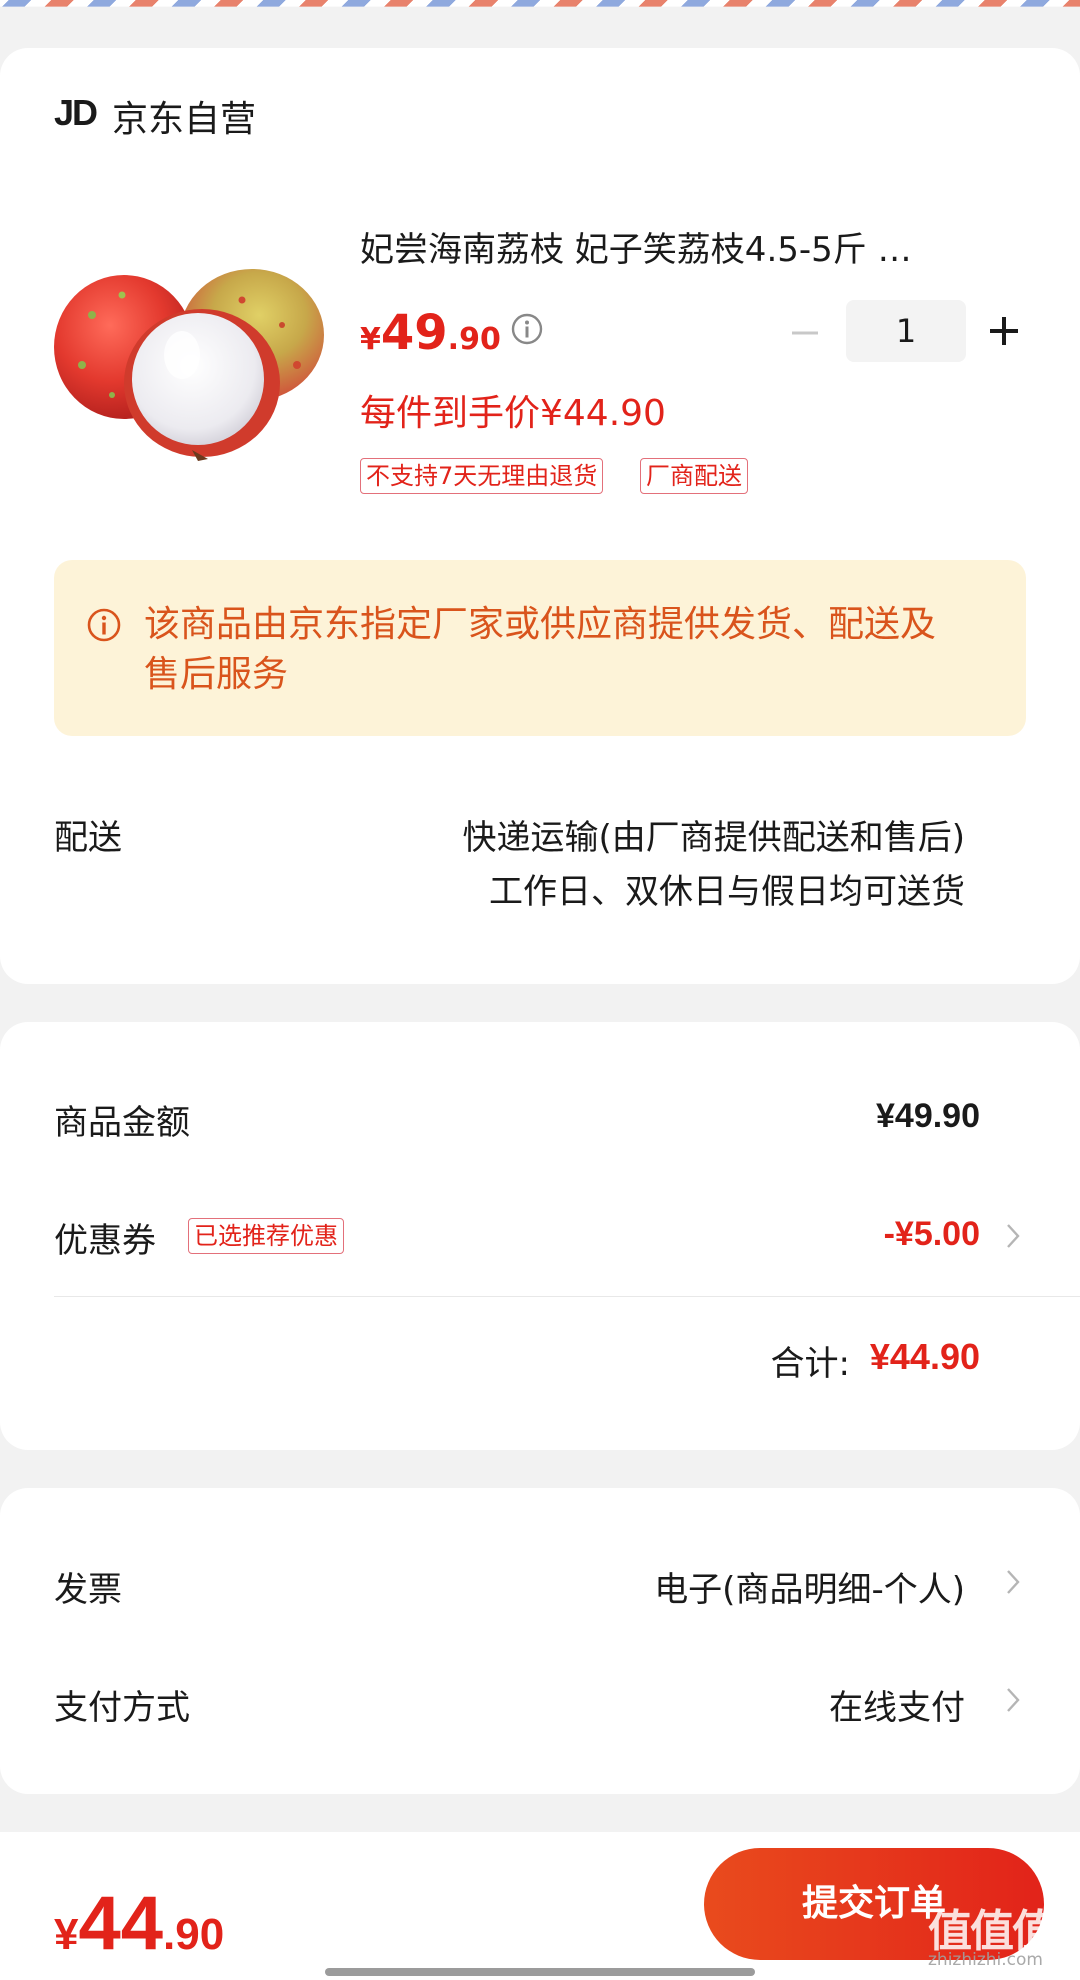  What do you see at coordinates (985, 1960) in the screenshot?
I see `watermark-url: zhizhizhi.com` at bounding box center [985, 1960].